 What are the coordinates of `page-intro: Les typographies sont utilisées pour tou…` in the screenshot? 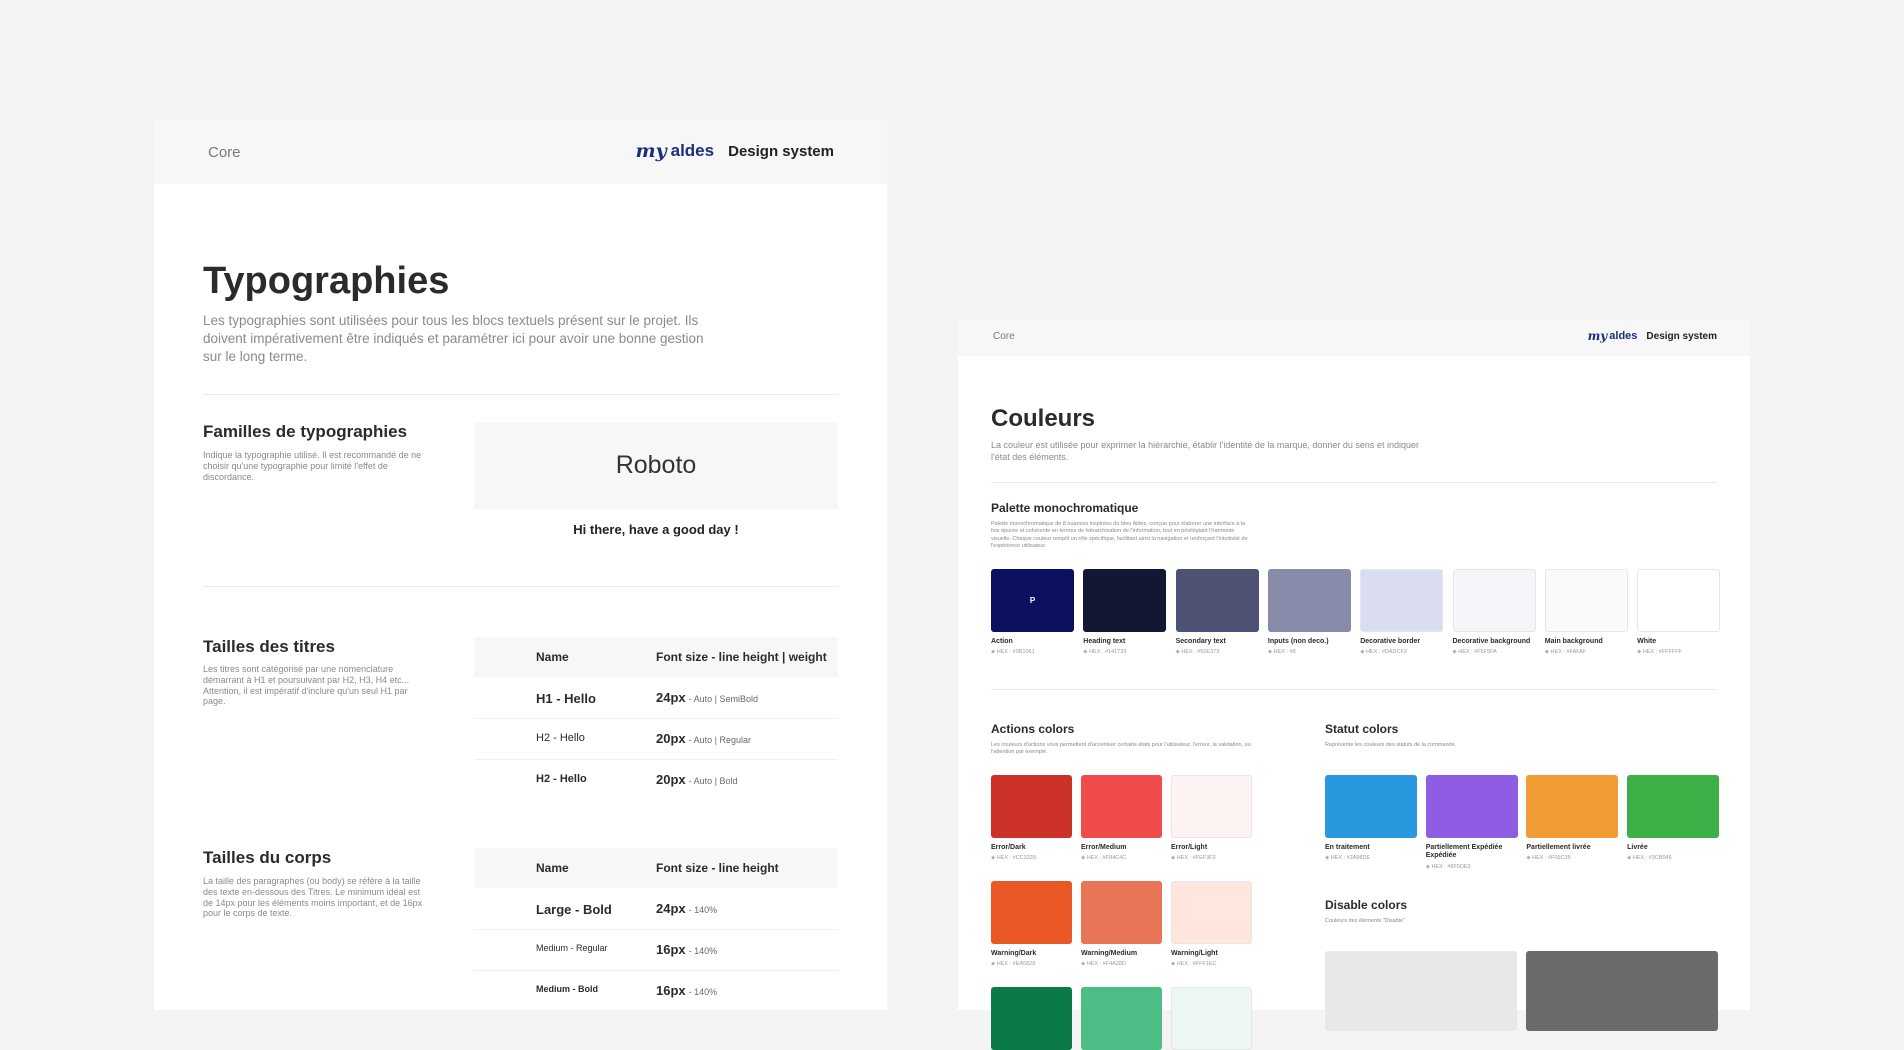 It's located at (453, 338).